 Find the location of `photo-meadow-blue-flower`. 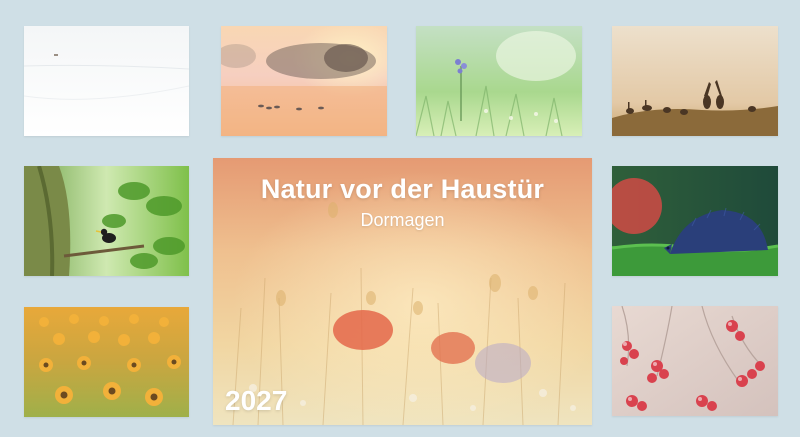

photo-meadow-blue-flower is located at coordinates (499, 81).